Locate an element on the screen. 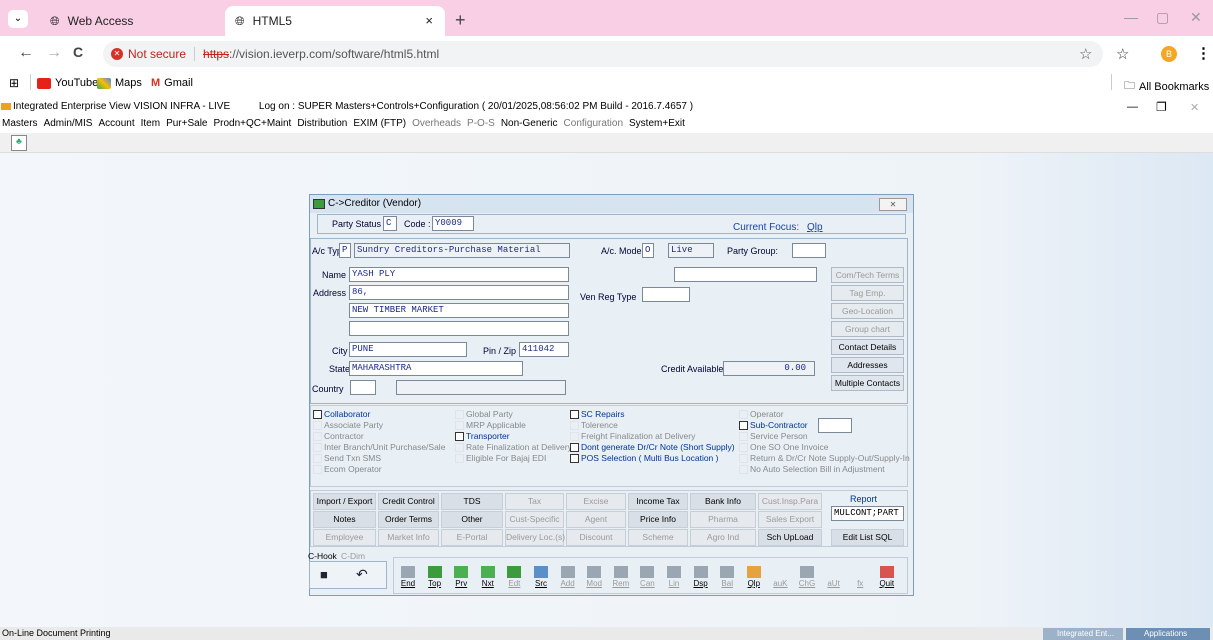  flag-checkbox: SC Repairs is located at coordinates (597, 414).